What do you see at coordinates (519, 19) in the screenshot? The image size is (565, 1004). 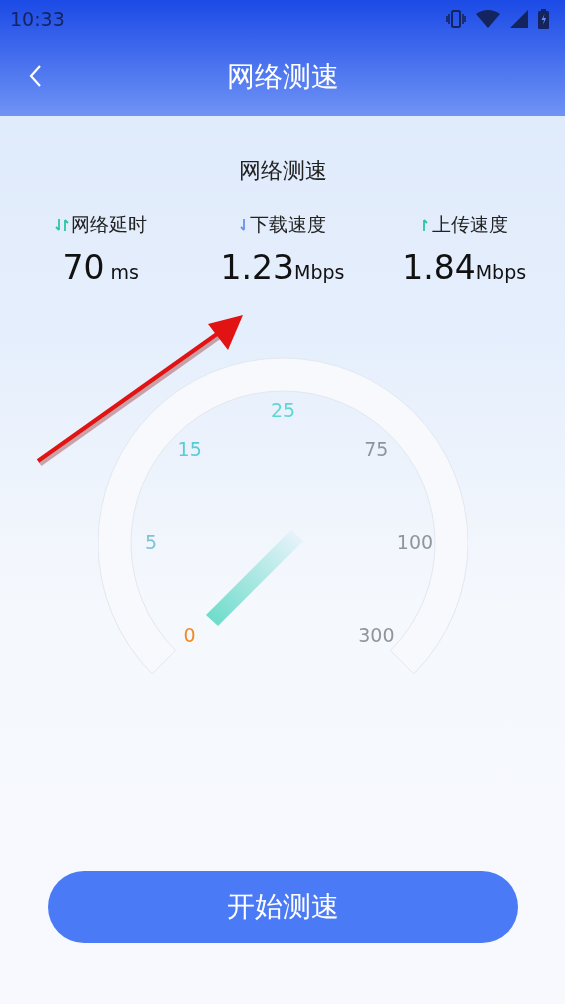 I see `signal-icon` at bounding box center [519, 19].